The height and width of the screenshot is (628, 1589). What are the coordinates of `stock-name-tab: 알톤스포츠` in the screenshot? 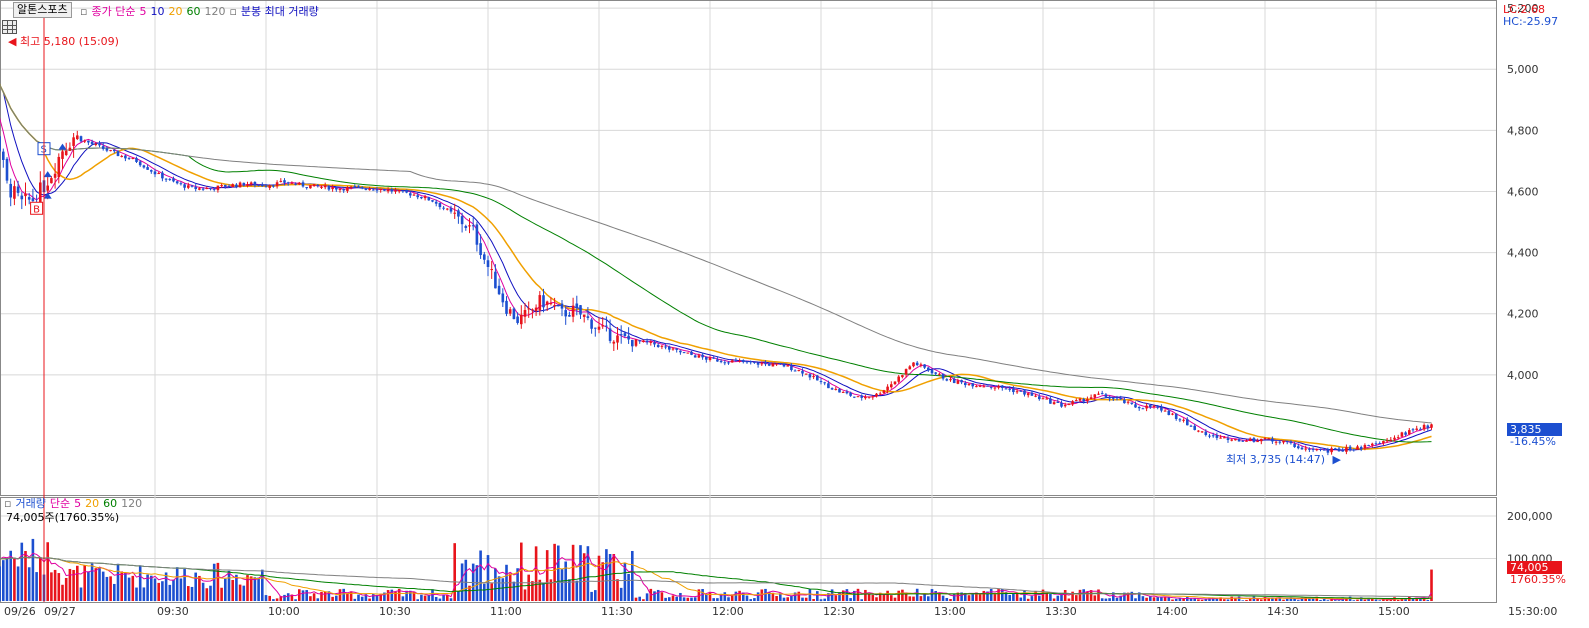 It's located at (42, 10).